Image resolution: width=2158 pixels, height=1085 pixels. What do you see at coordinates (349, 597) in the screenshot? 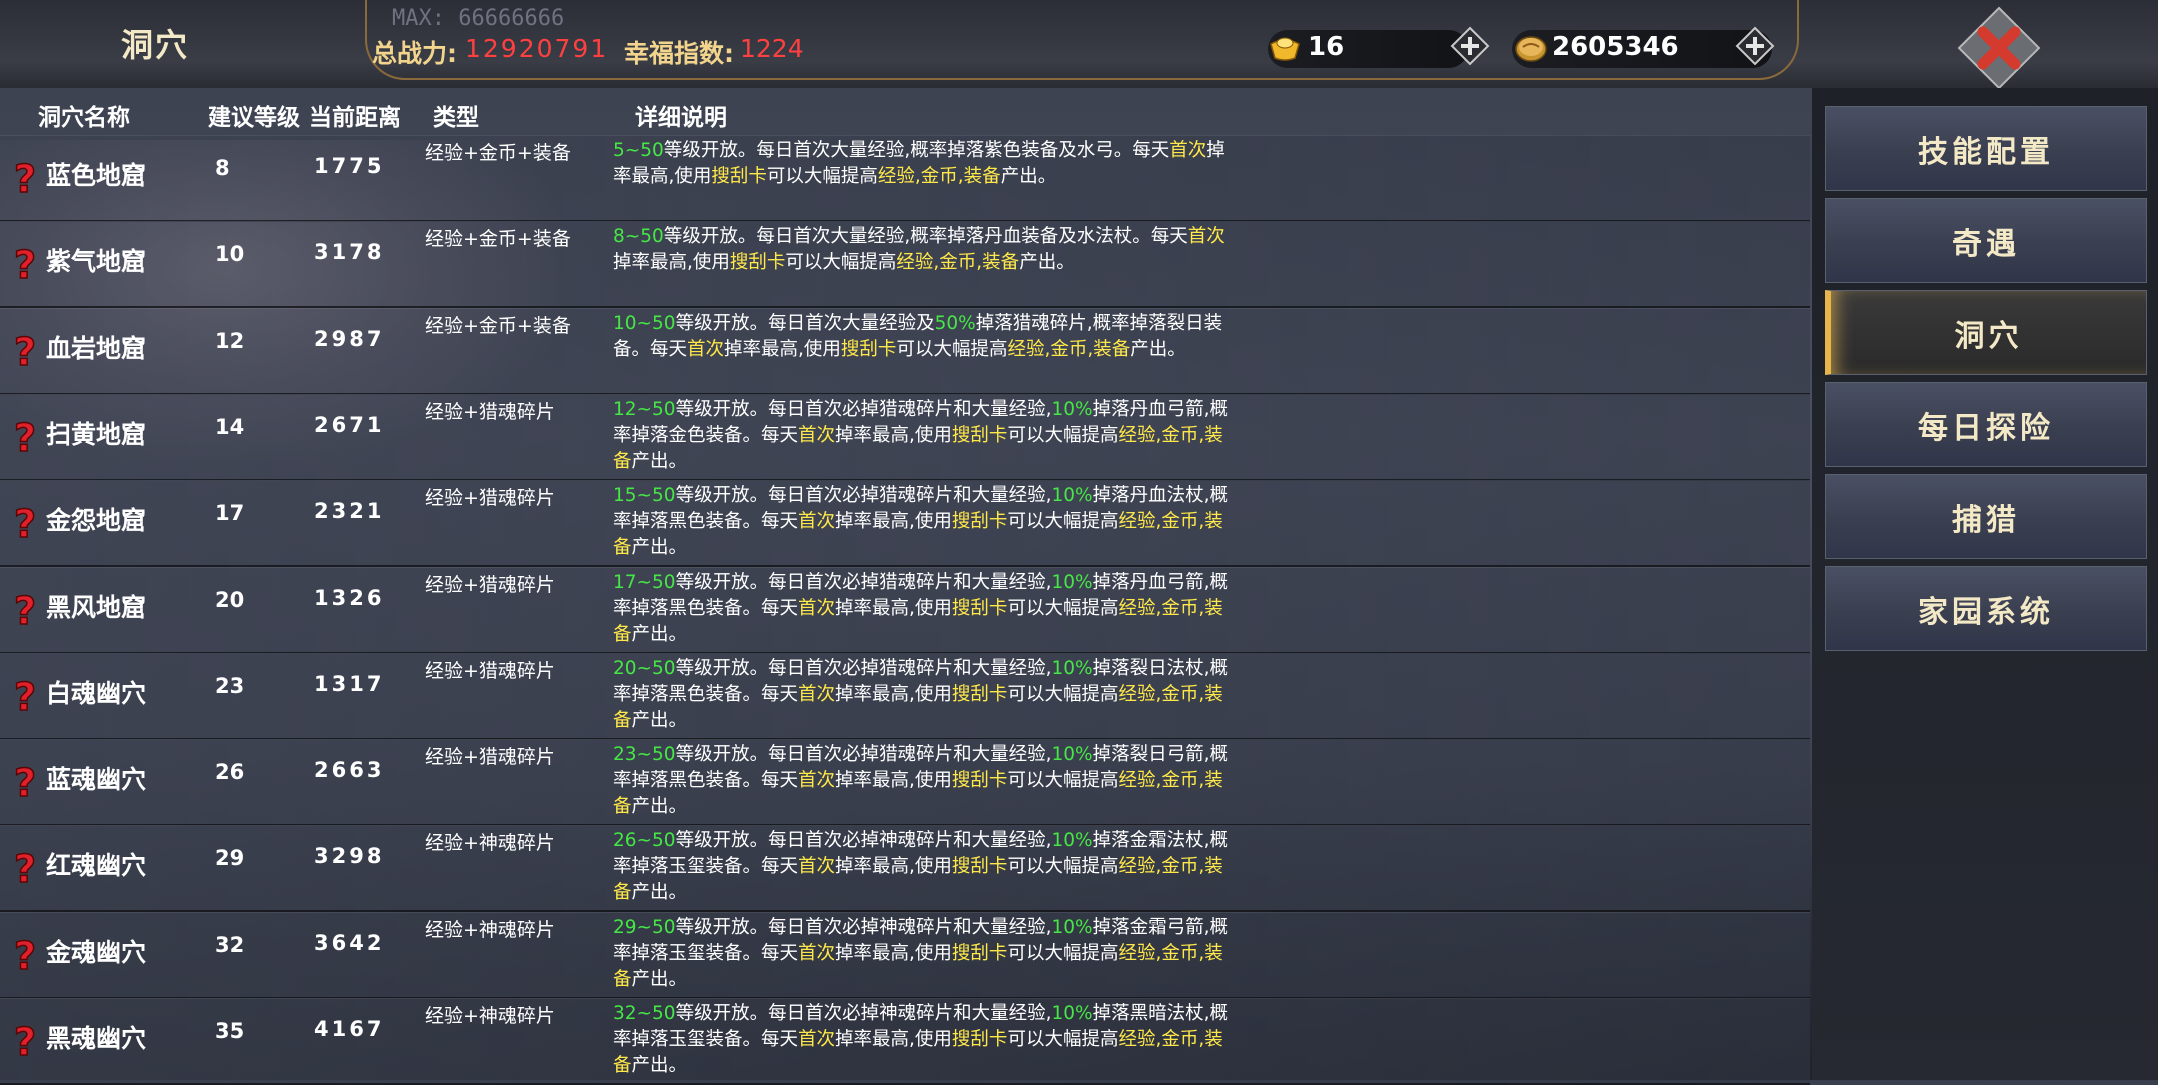
I see `current-distance: 1326` at bounding box center [349, 597].